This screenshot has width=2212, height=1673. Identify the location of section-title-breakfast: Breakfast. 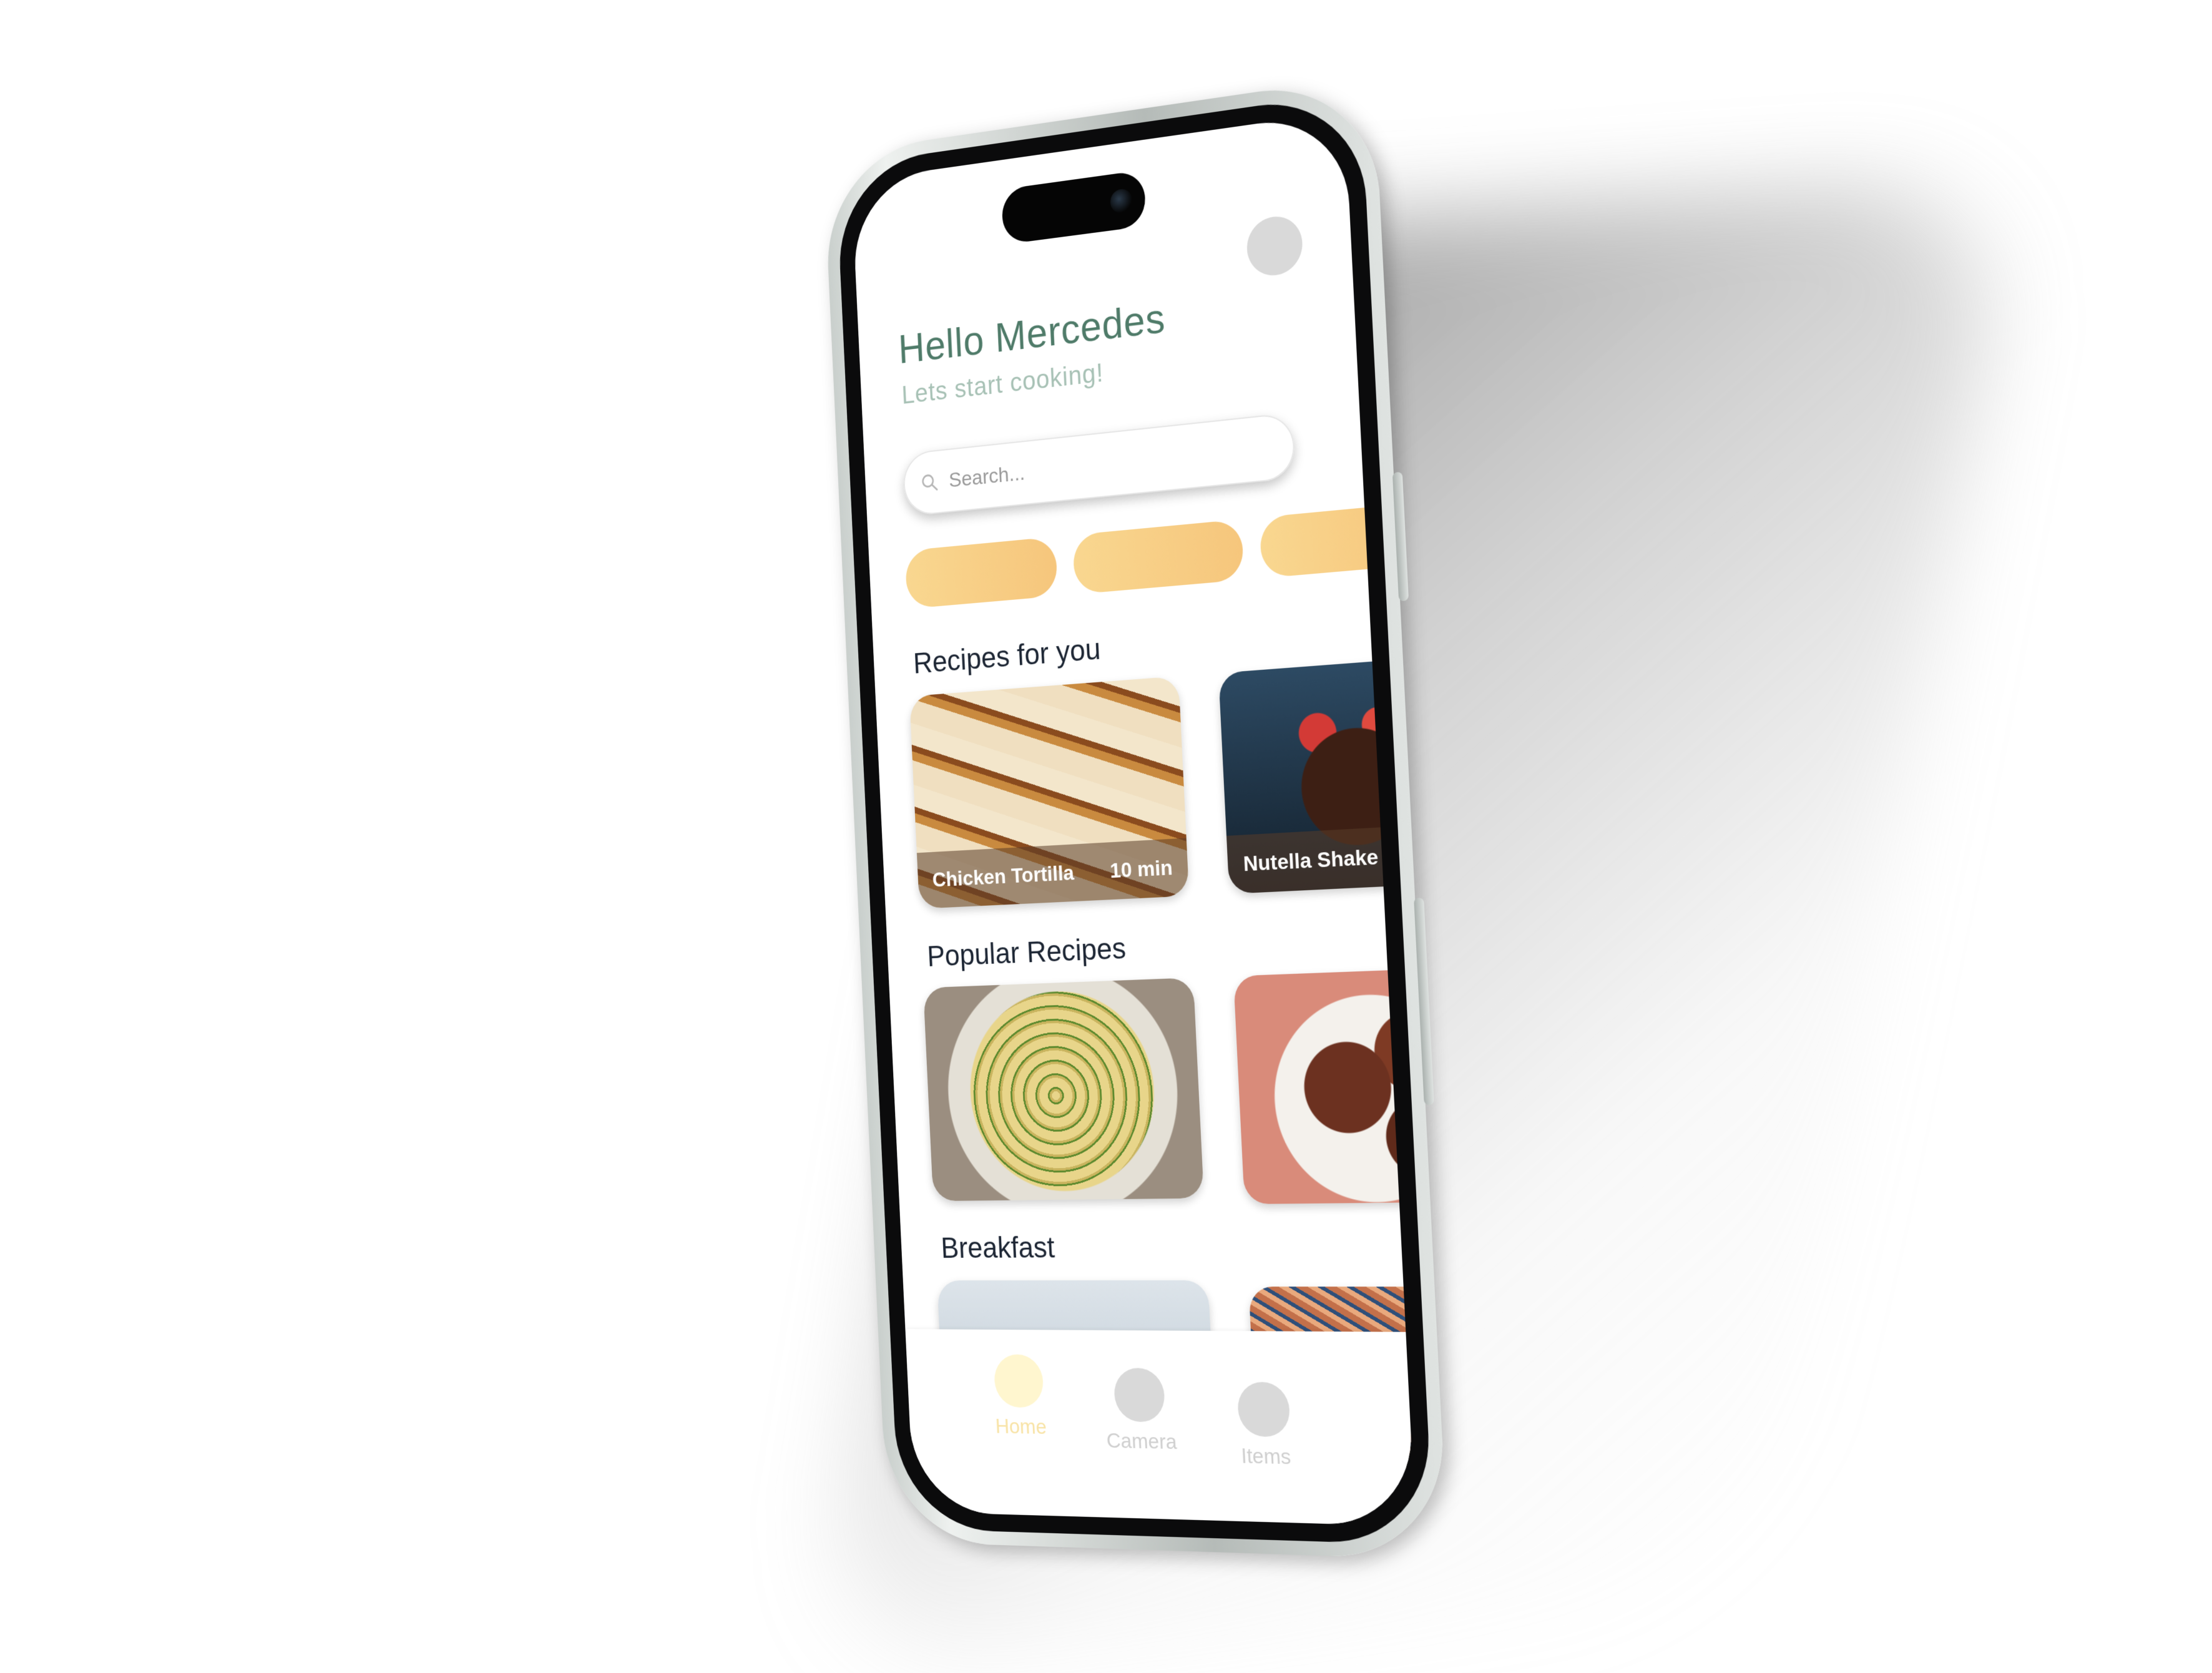
(997, 1248).